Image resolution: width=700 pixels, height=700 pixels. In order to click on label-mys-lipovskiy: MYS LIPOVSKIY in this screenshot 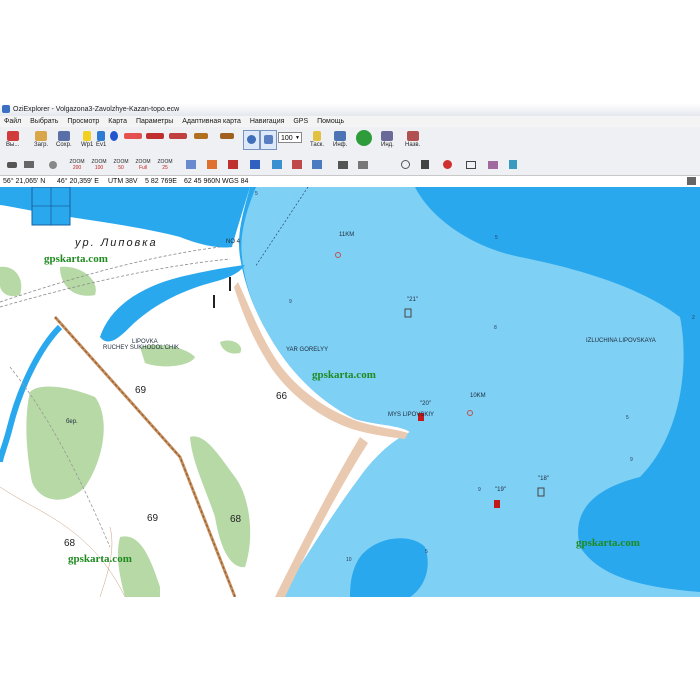, I will do `click(411, 415)`.